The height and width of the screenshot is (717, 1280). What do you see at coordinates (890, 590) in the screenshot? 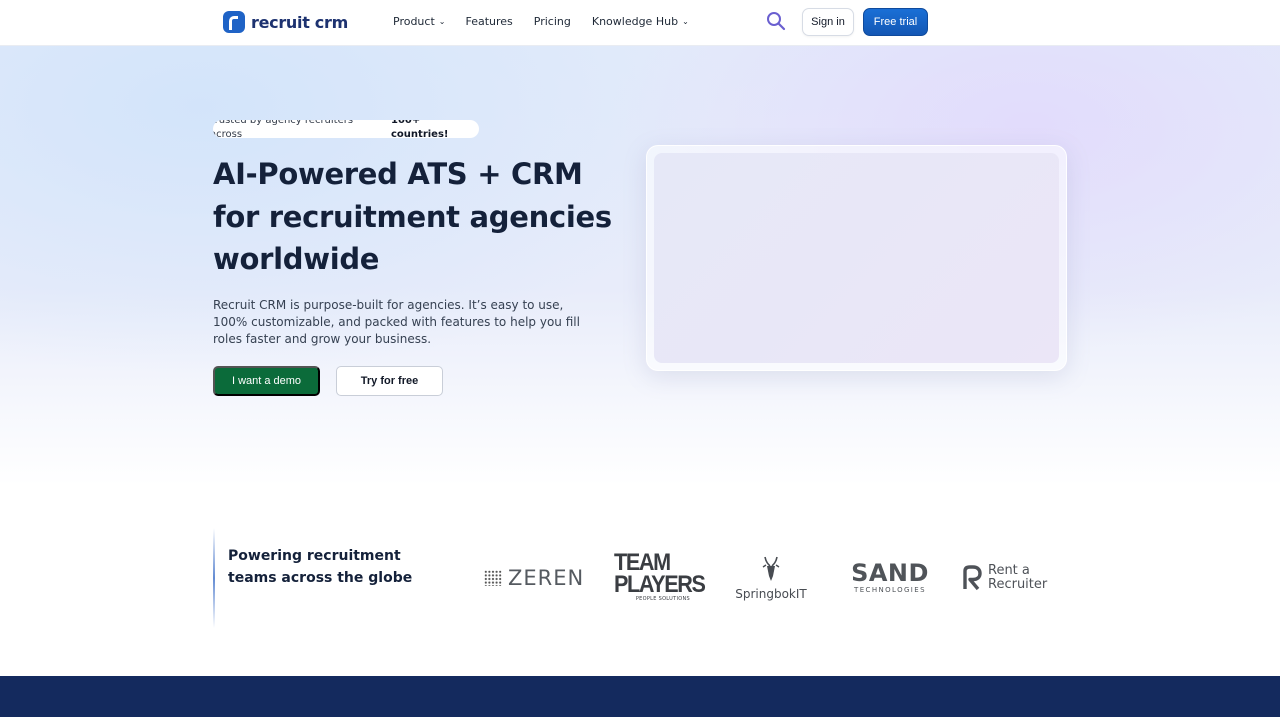
I see `logo-subtext: TECHNOLOGIES` at bounding box center [890, 590].